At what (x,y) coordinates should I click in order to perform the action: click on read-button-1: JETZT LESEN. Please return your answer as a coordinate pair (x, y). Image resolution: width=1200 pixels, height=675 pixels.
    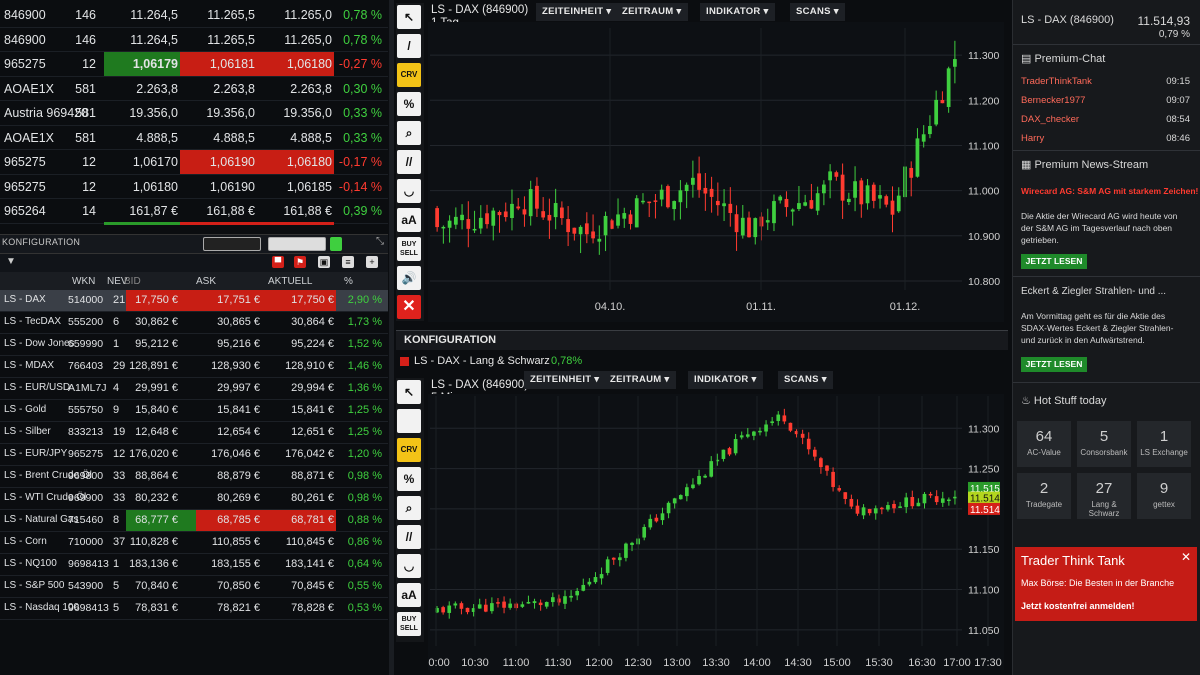
    Looking at the image, I should click on (1054, 261).